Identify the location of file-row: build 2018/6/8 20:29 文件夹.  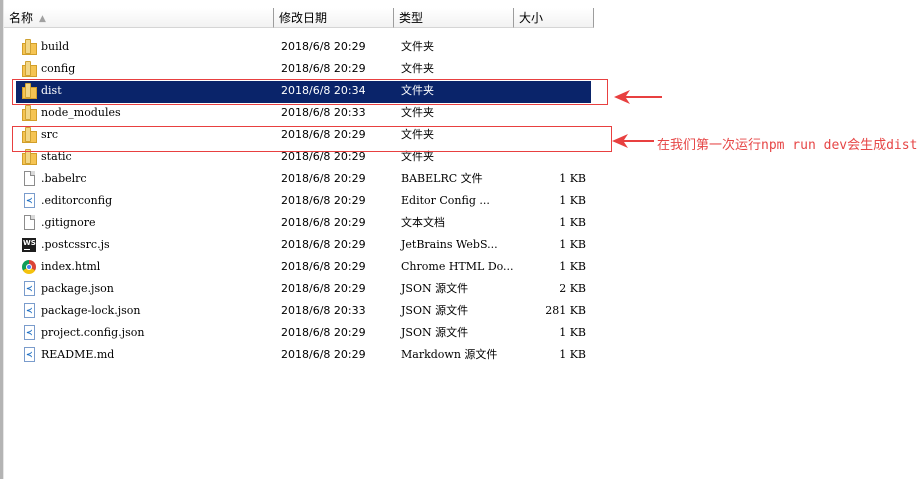
(310, 47).